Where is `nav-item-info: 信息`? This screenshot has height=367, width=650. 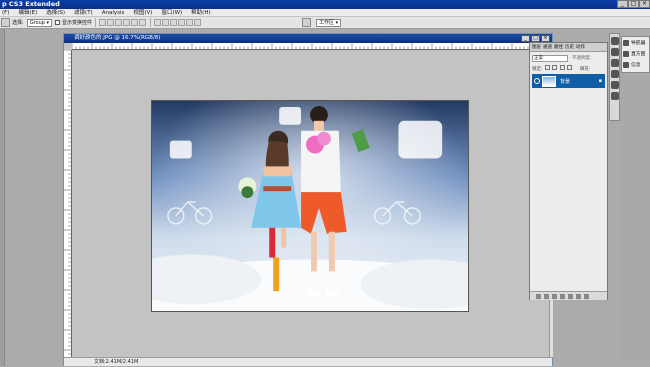
nav-item-info: 信息 is located at coordinates (635, 64).